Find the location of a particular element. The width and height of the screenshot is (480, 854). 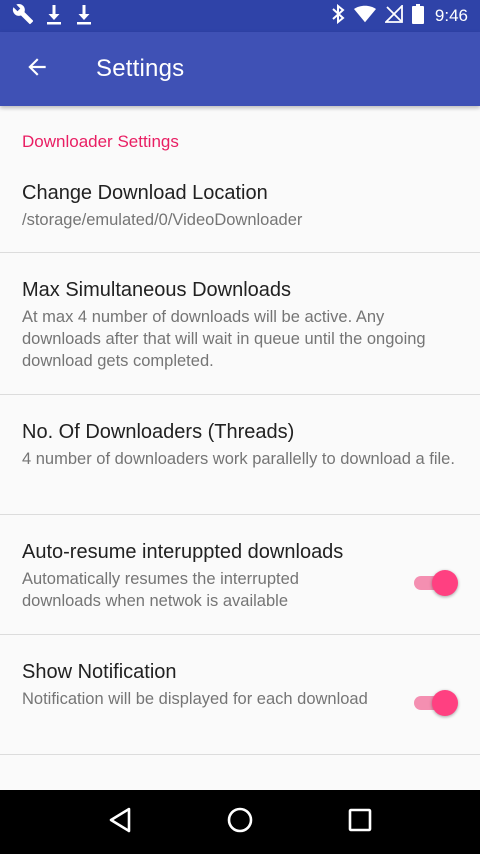

wifi-icon is located at coordinates (364, 16).